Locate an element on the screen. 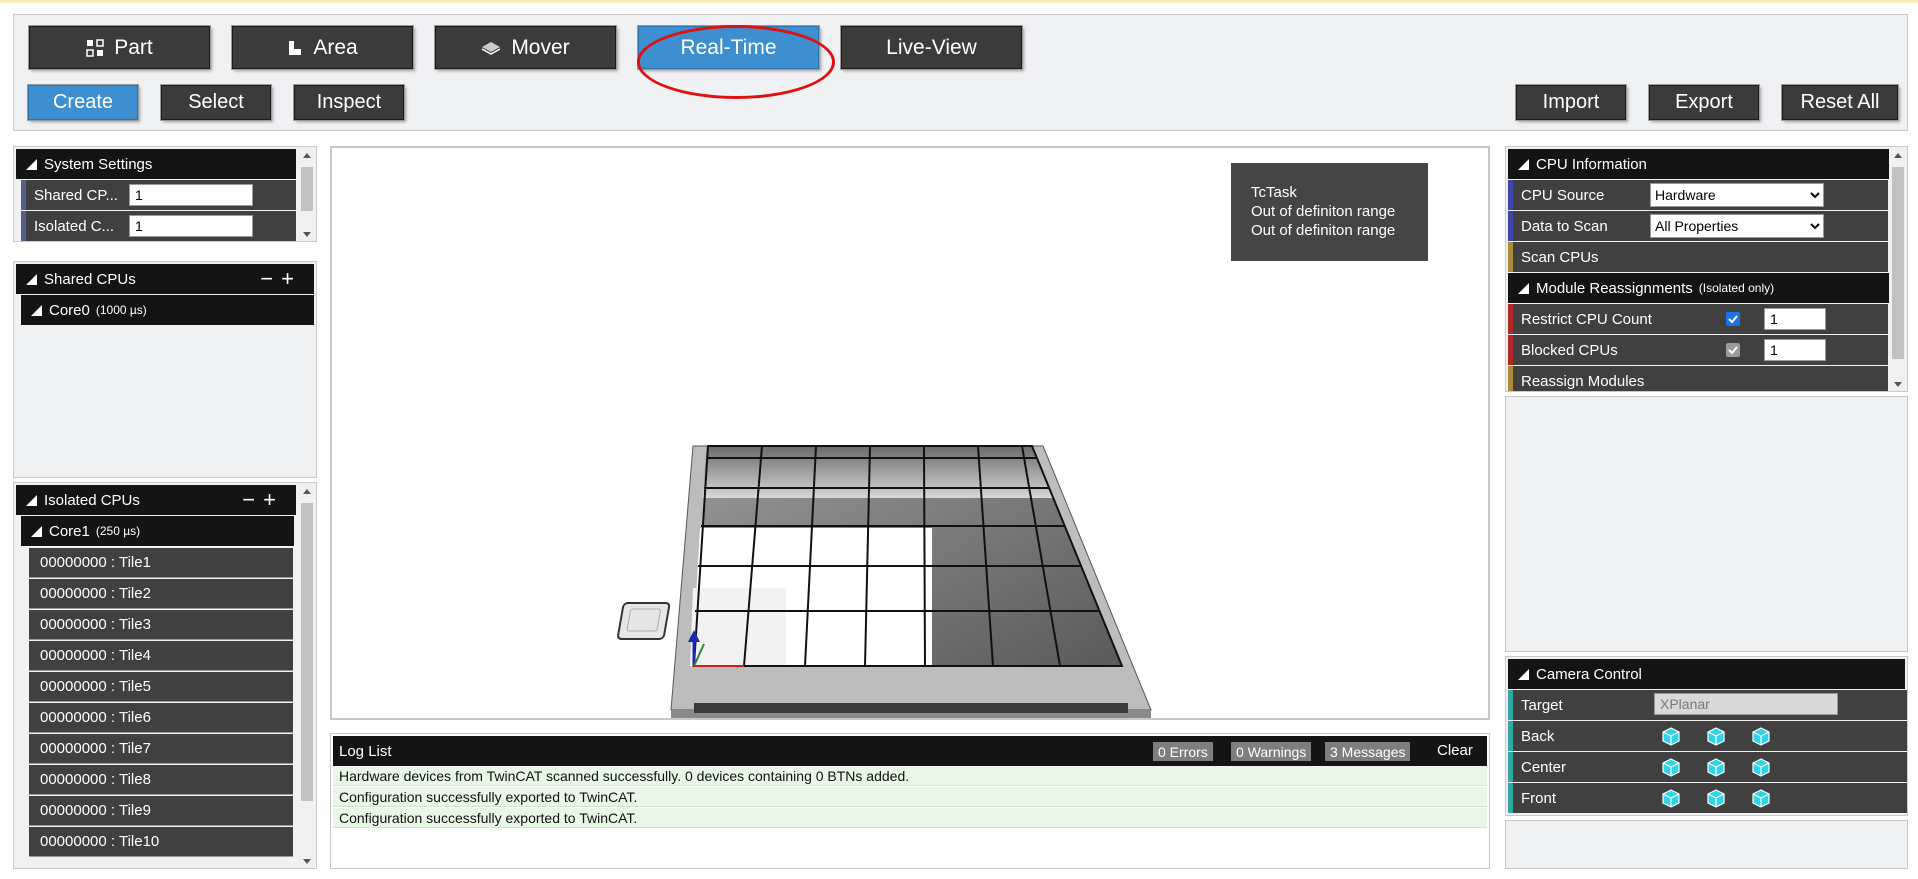 The height and width of the screenshot is (879, 1918). clear-log-button: Clear is located at coordinates (1455, 750).